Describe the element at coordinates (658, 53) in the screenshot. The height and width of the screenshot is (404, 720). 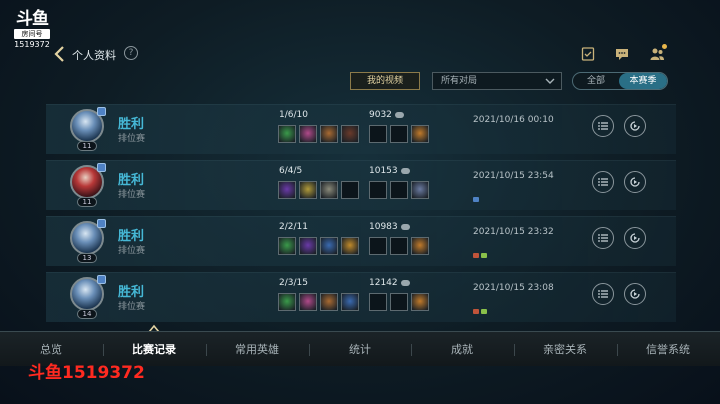
I see `friends-icon` at that location.